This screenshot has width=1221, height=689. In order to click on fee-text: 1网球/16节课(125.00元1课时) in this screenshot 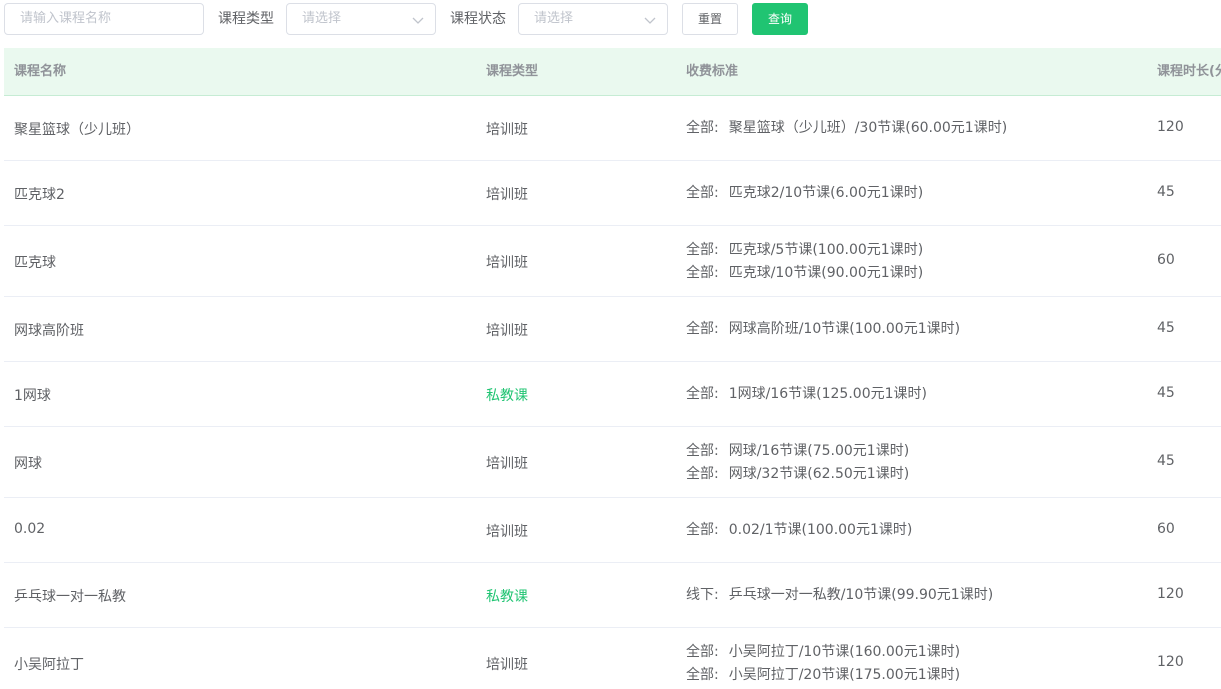, I will do `click(827, 394)`.